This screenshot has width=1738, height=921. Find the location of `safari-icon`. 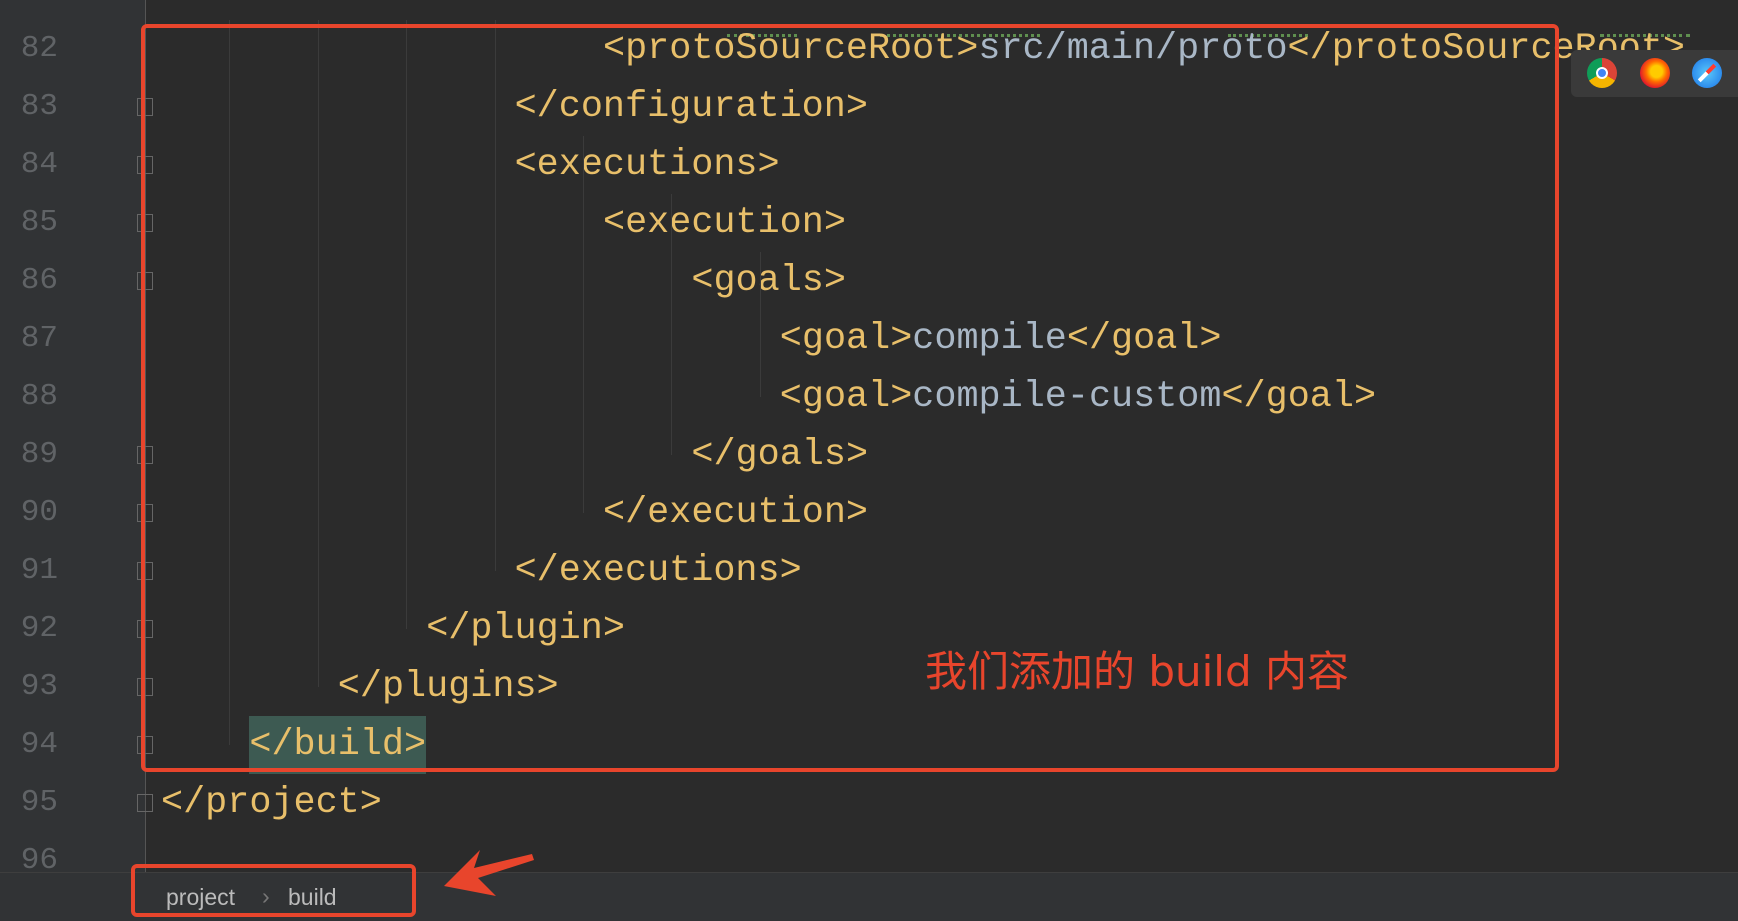

safari-icon is located at coordinates (1707, 73).